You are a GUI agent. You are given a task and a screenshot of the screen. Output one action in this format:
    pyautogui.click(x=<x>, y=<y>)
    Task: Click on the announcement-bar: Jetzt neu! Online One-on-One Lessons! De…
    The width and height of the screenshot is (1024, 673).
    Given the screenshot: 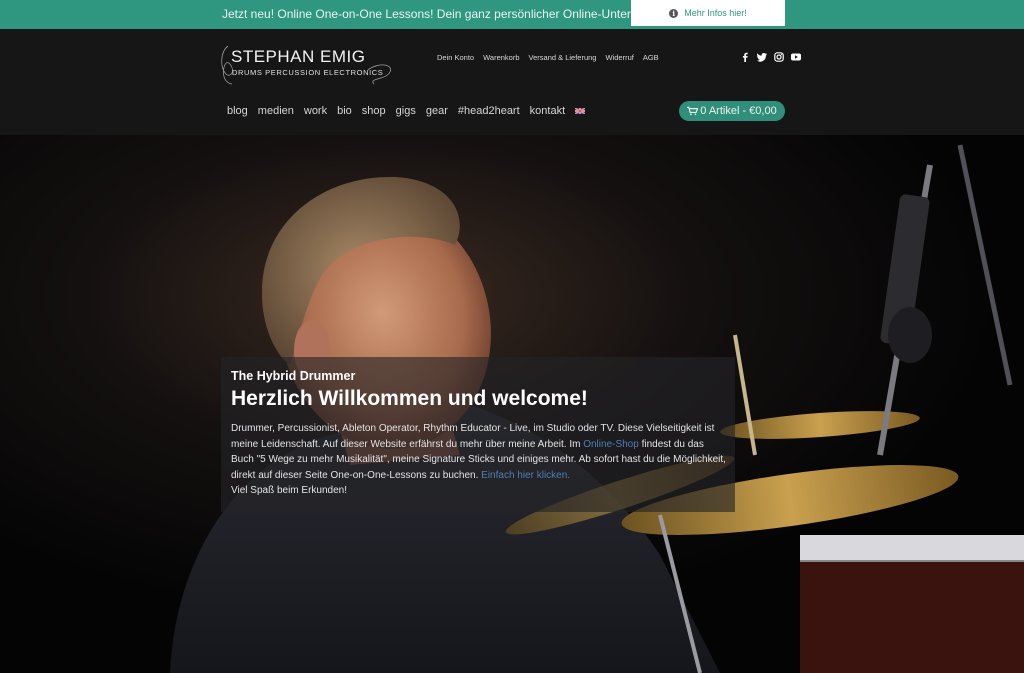 What is the action you would take?
    pyautogui.click(x=512, y=14)
    